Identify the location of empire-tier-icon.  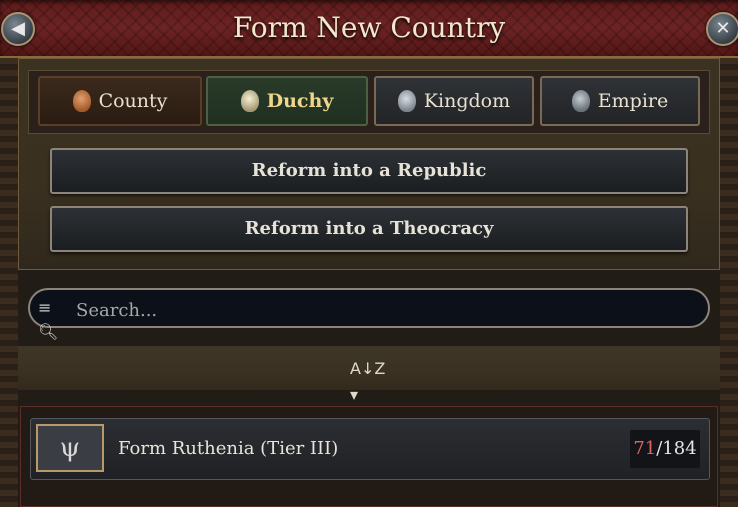
(580, 101).